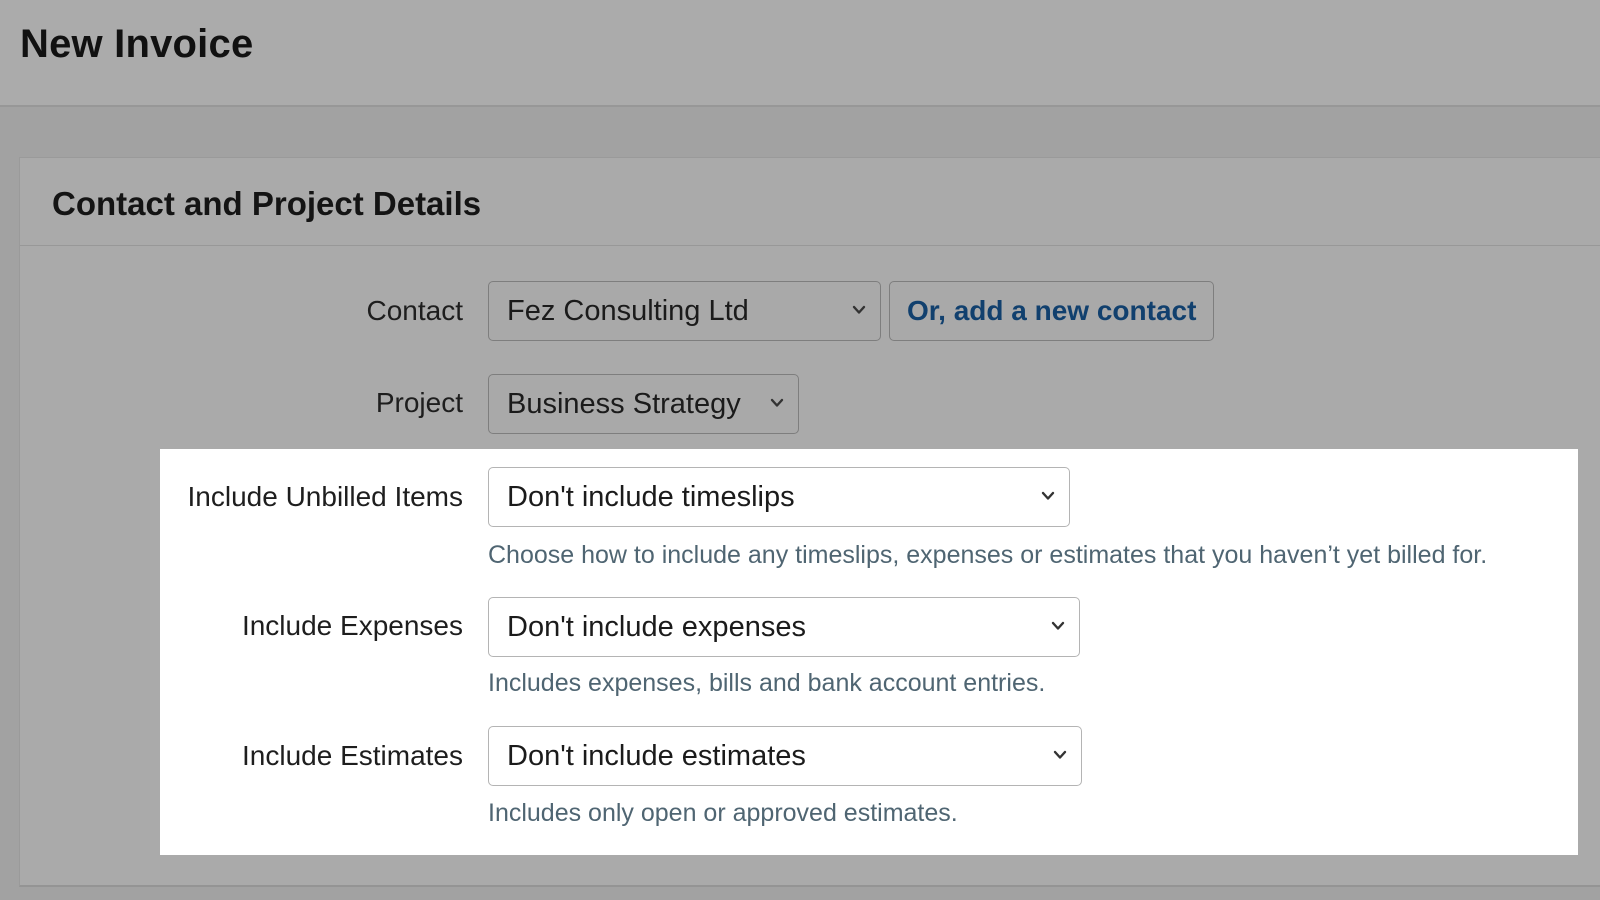 Image resolution: width=1600 pixels, height=900 pixels. What do you see at coordinates (810, 202) in the screenshot?
I see `panel-header: Contact and Project Details` at bounding box center [810, 202].